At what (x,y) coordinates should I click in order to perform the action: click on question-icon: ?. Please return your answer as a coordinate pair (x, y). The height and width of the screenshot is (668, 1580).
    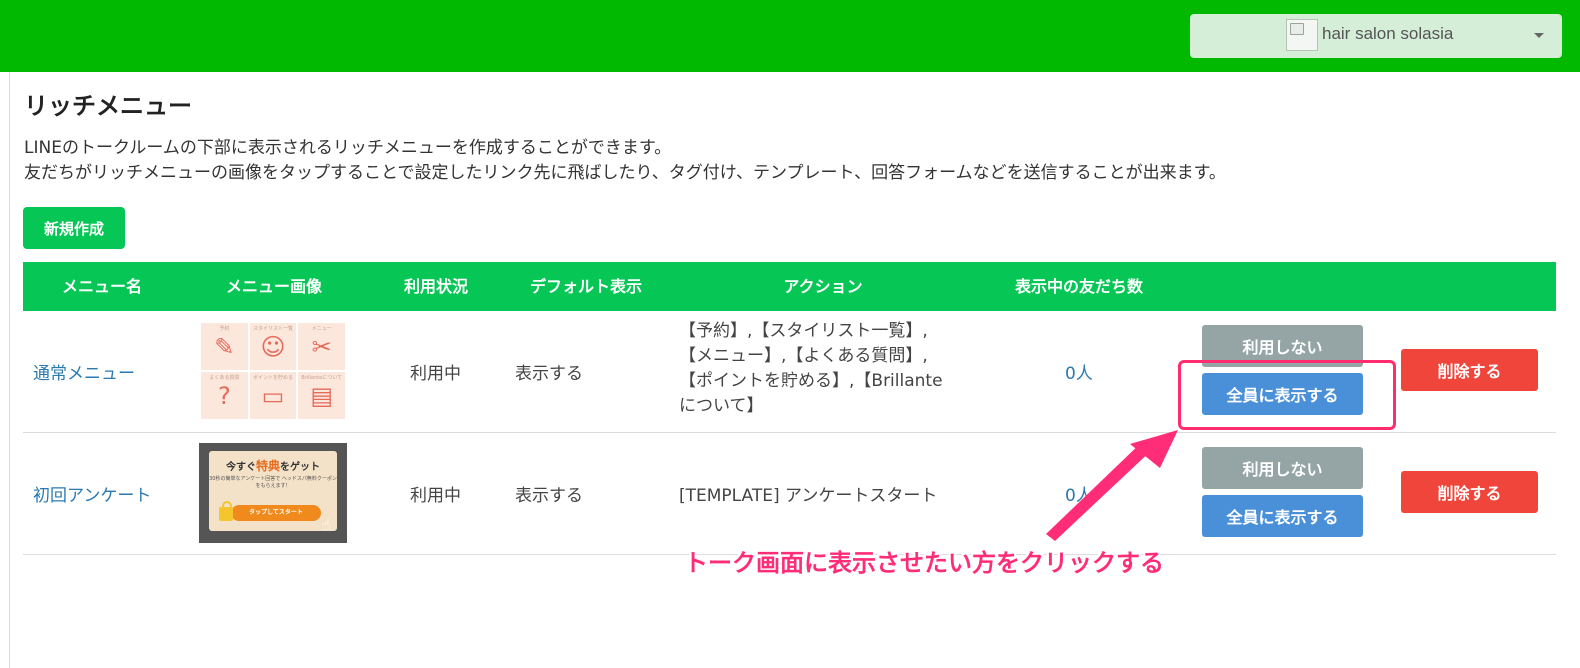
    Looking at the image, I should click on (224, 395).